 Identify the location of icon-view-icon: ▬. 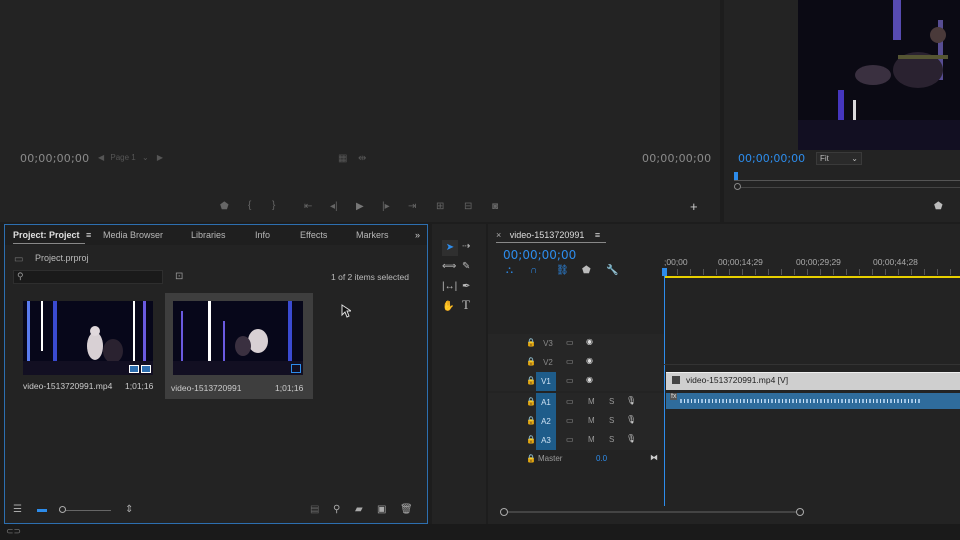
(42, 510).